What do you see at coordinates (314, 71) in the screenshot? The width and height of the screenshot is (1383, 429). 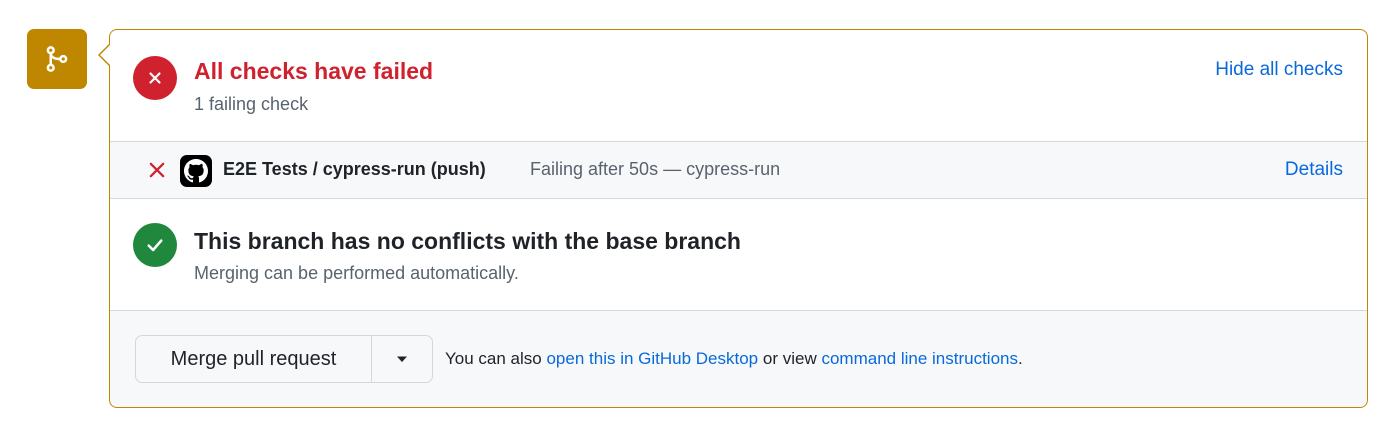 I see `checks-title: All checks have failed` at bounding box center [314, 71].